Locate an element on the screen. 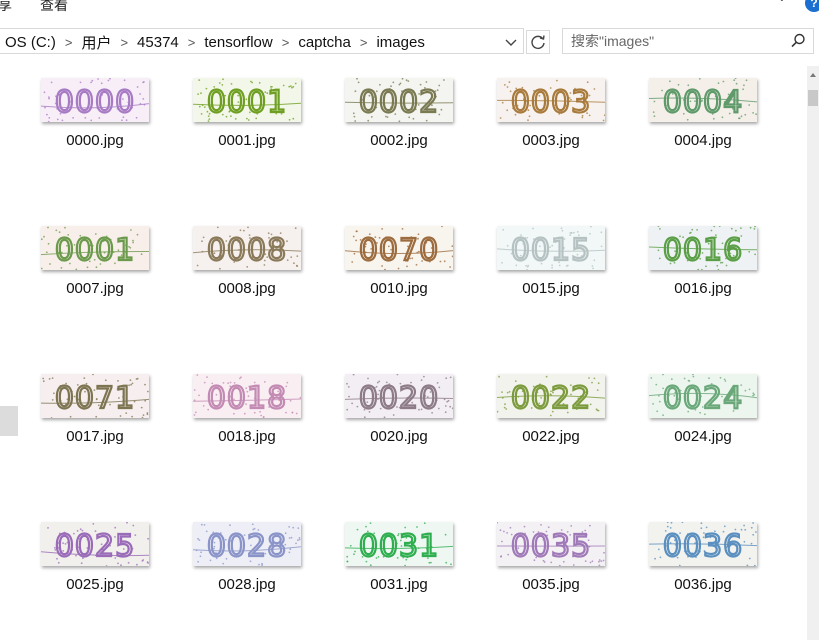 The height and width of the screenshot is (640, 819). file-item: 0022 0022.jpg is located at coordinates (551, 410).